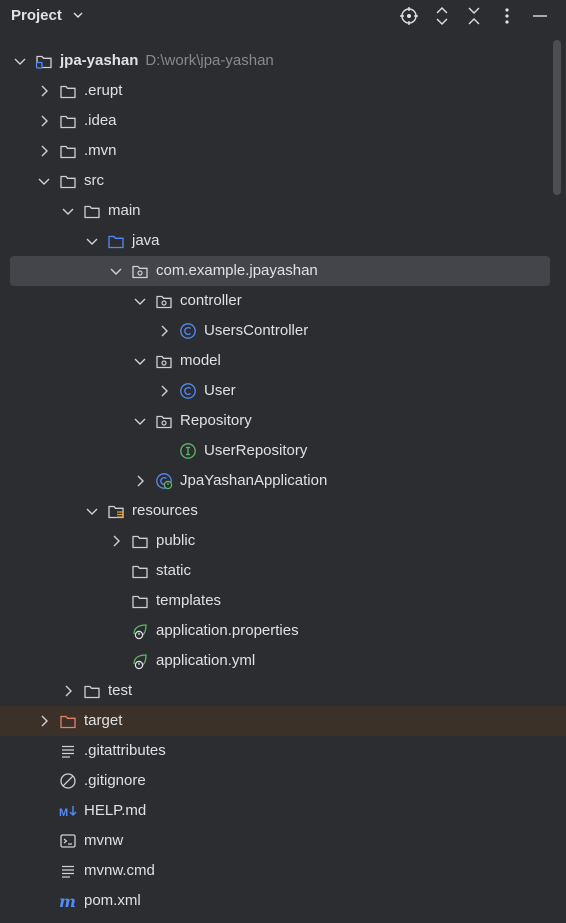 The height and width of the screenshot is (923, 566). Describe the element at coordinates (283, 901) in the screenshot. I see `tree-item-pom-xml: m pom.xml` at that location.